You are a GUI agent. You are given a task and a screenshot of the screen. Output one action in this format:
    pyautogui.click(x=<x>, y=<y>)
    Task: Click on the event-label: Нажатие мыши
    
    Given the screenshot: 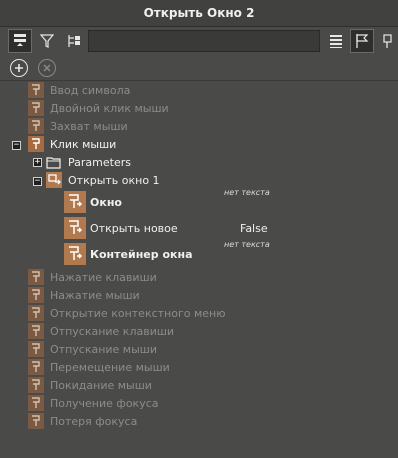 What is the action you would take?
    pyautogui.click(x=95, y=295)
    